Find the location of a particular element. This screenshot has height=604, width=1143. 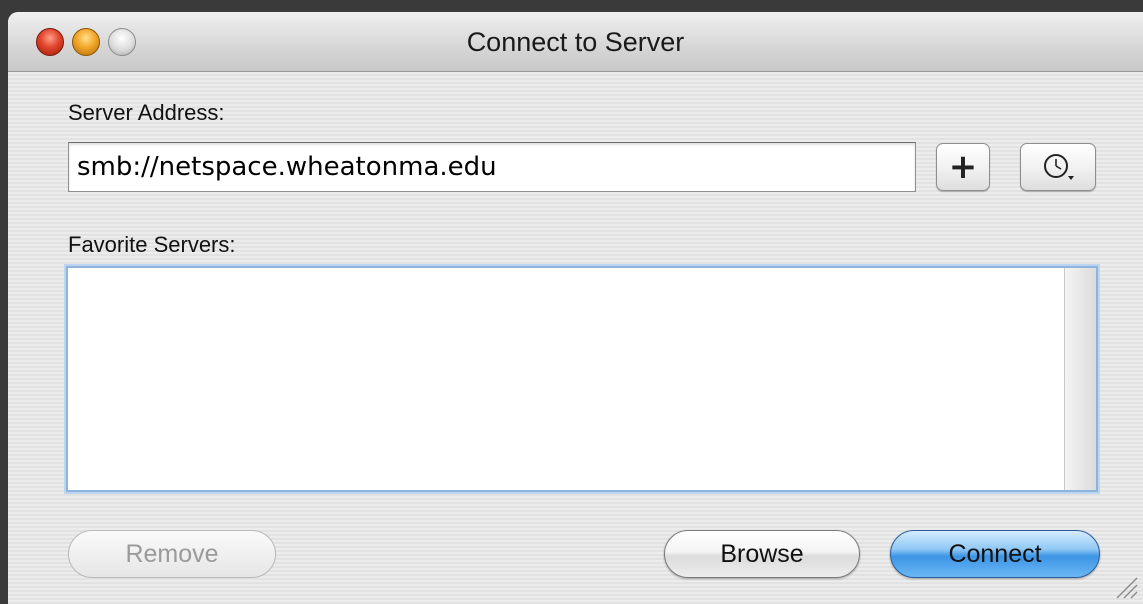

server-address-label: Server Address: is located at coordinates (146, 112).